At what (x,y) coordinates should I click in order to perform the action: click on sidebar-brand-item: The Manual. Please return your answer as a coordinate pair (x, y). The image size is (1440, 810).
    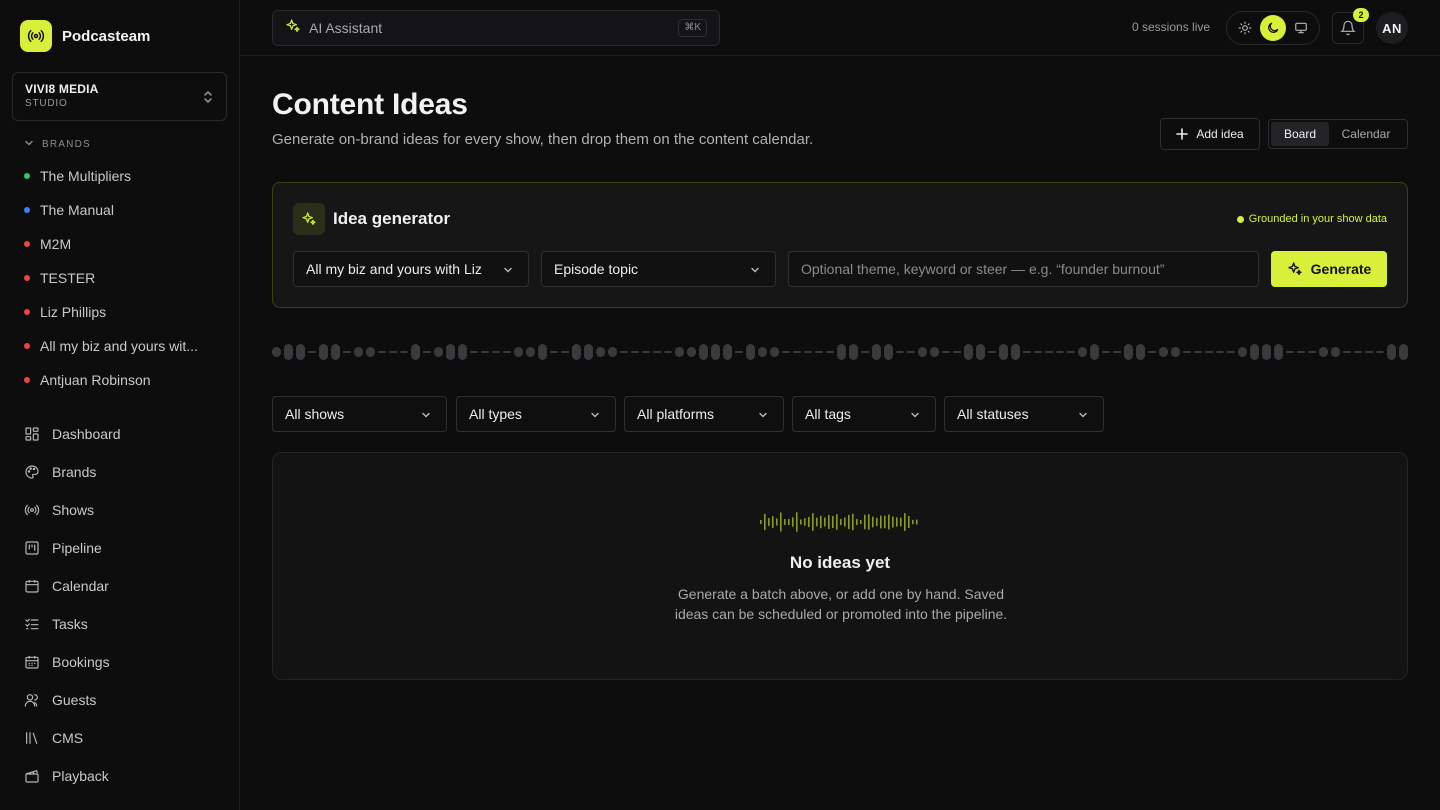
    Looking at the image, I should click on (124, 210).